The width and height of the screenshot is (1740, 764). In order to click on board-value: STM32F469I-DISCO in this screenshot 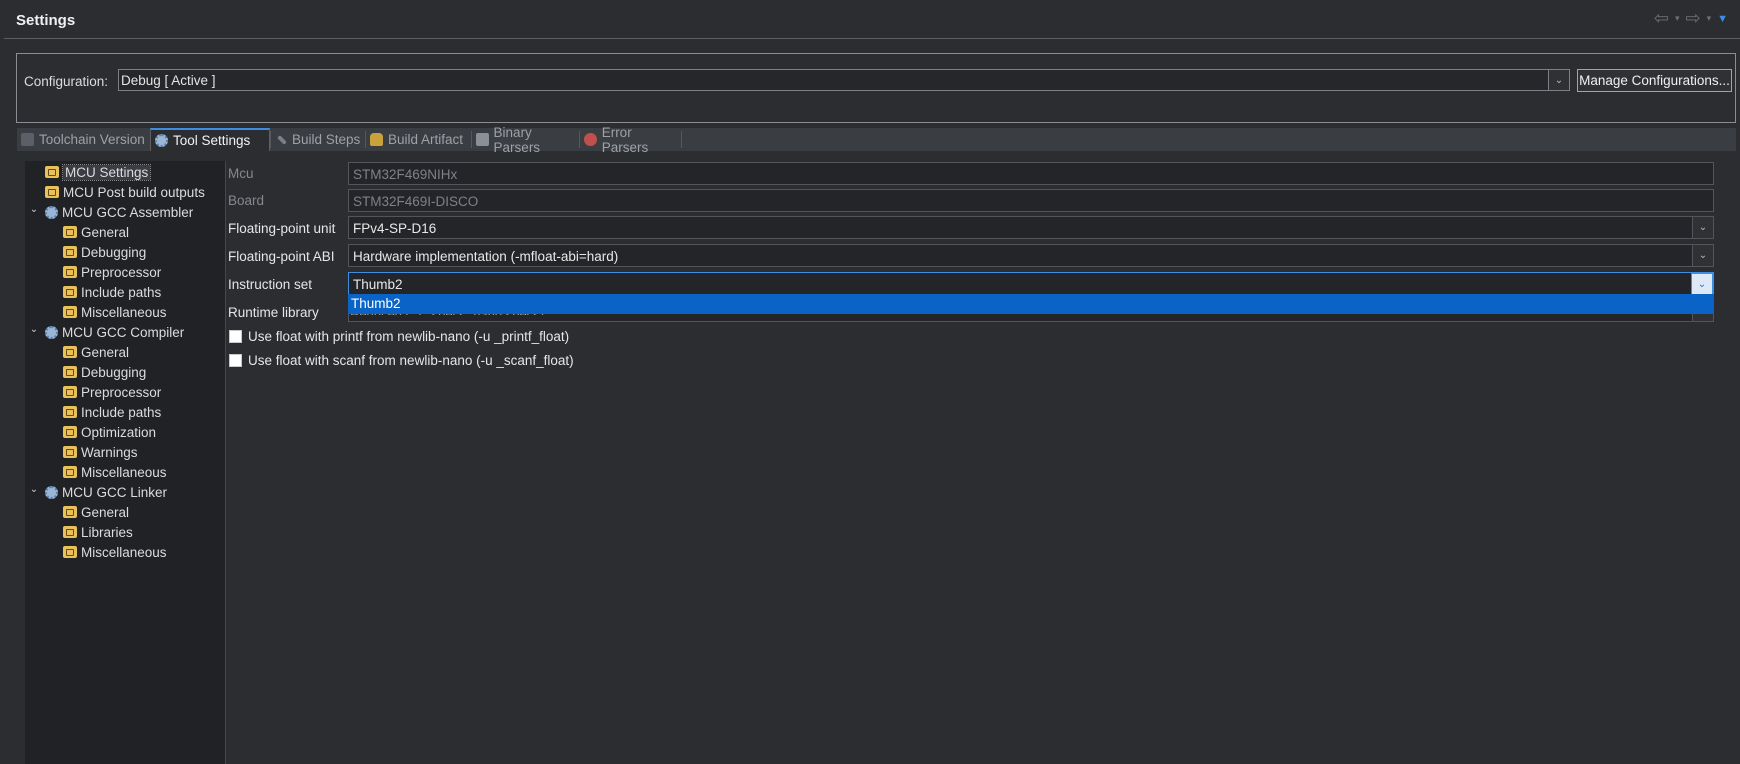, I will do `click(416, 201)`.